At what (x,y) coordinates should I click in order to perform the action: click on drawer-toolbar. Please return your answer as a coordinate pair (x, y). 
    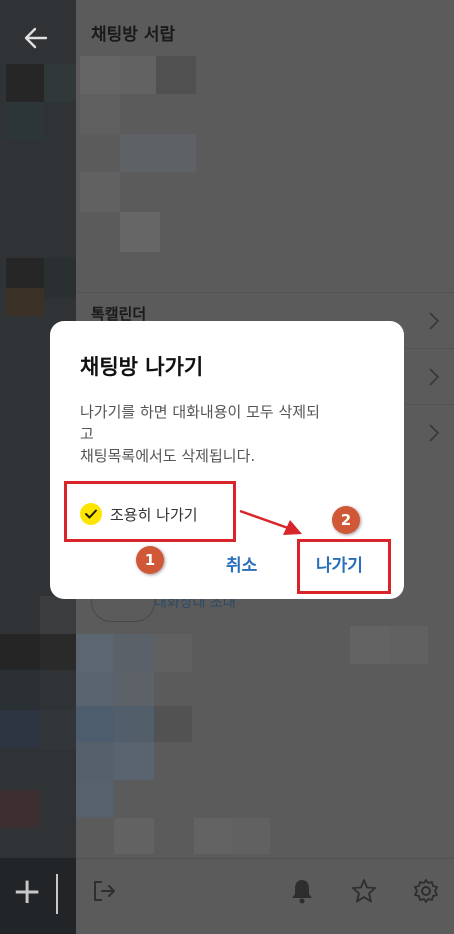
    Looking at the image, I should click on (265, 896).